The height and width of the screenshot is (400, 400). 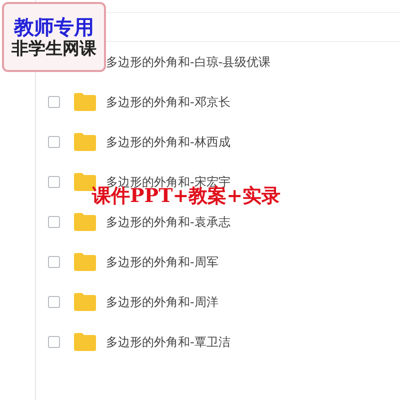 I want to click on folder-name: 多边形的外角和-周军, so click(x=162, y=262).